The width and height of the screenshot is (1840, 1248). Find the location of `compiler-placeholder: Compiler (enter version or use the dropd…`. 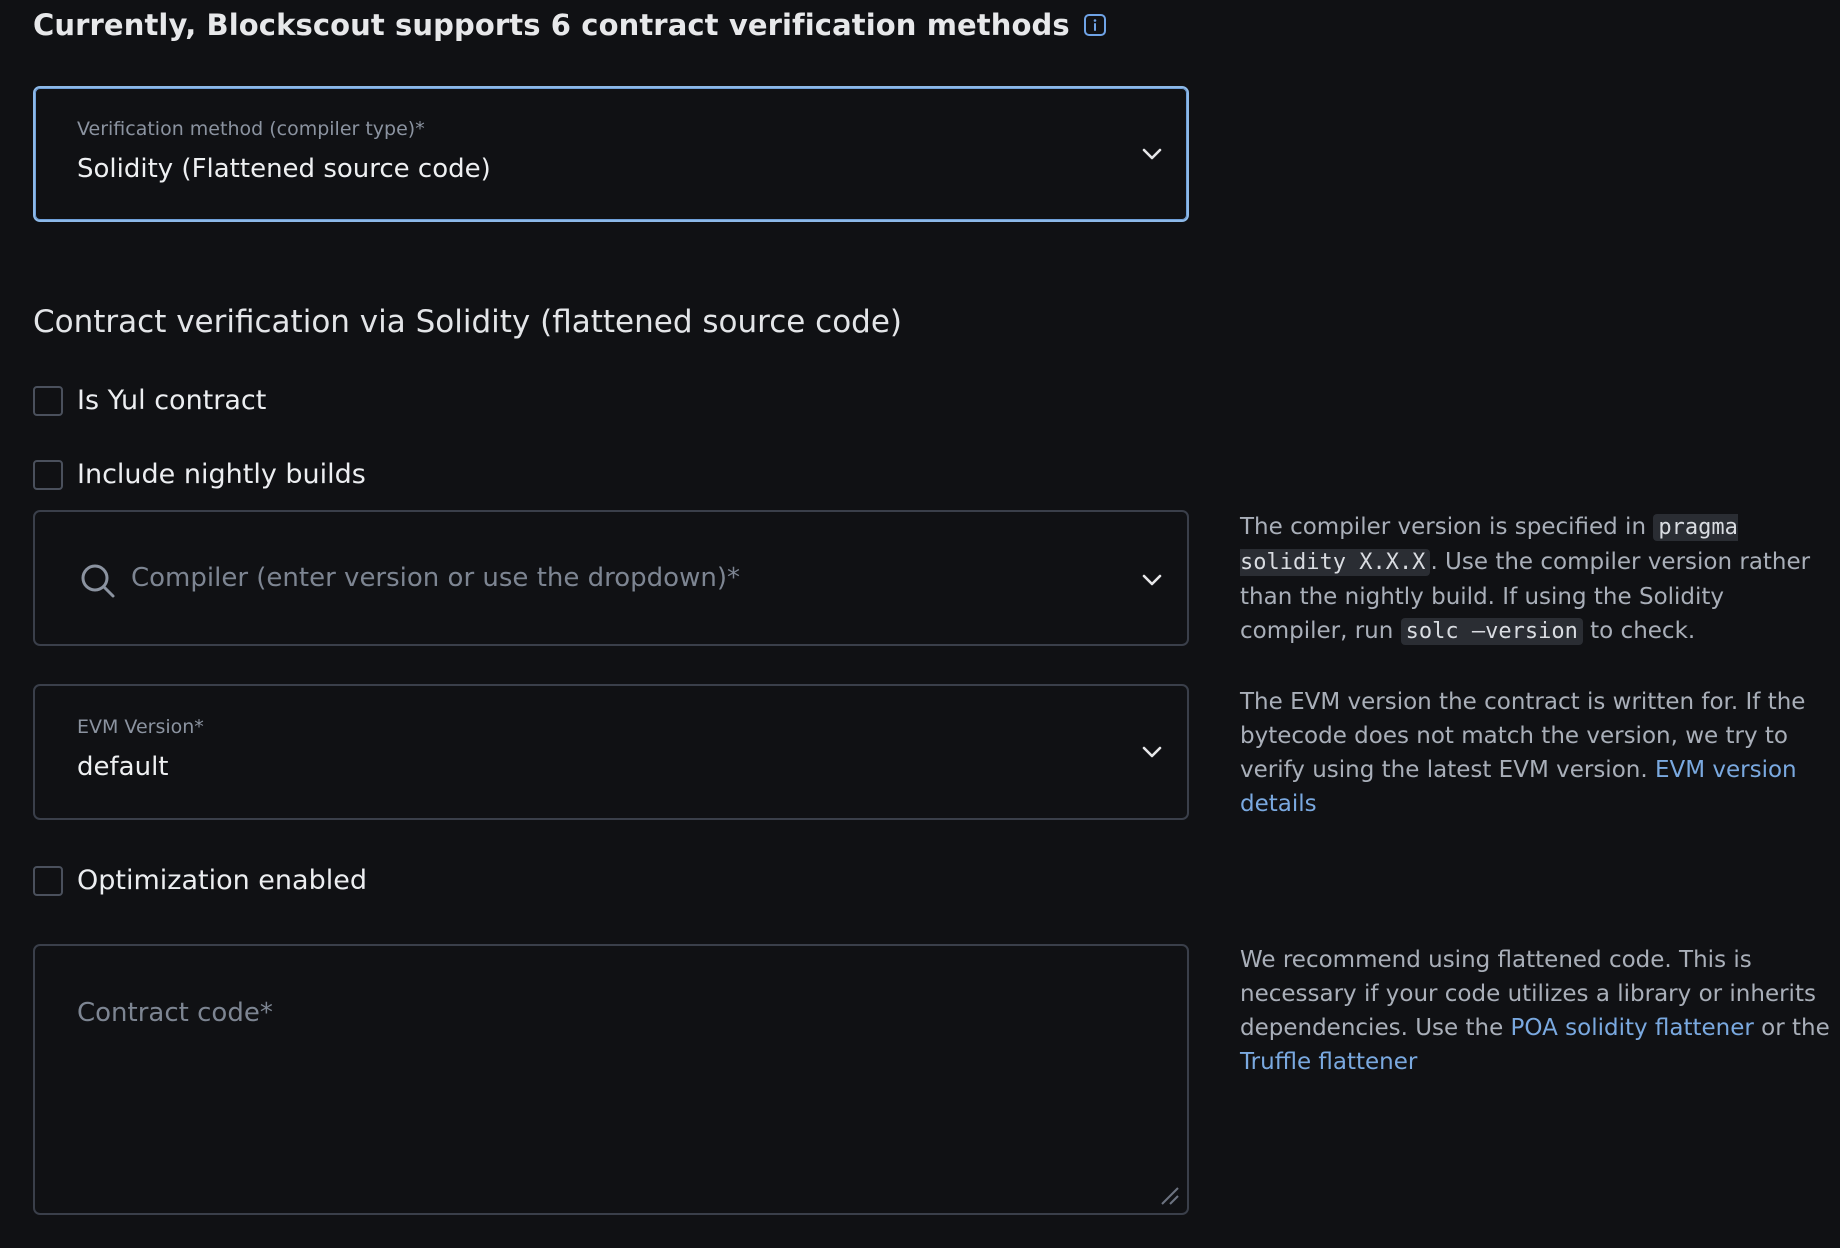

compiler-placeholder: Compiler (enter version or use the dropd… is located at coordinates (435, 578).